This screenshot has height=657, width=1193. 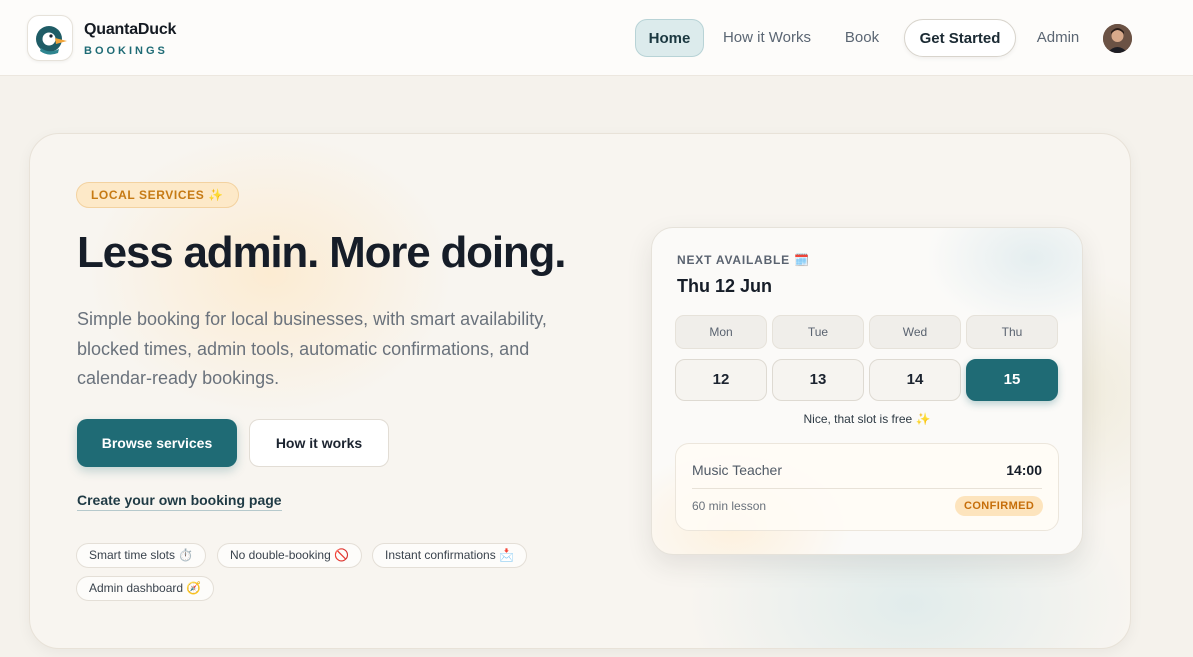 I want to click on slot-duration: 60 min lesson, so click(x=729, y=506).